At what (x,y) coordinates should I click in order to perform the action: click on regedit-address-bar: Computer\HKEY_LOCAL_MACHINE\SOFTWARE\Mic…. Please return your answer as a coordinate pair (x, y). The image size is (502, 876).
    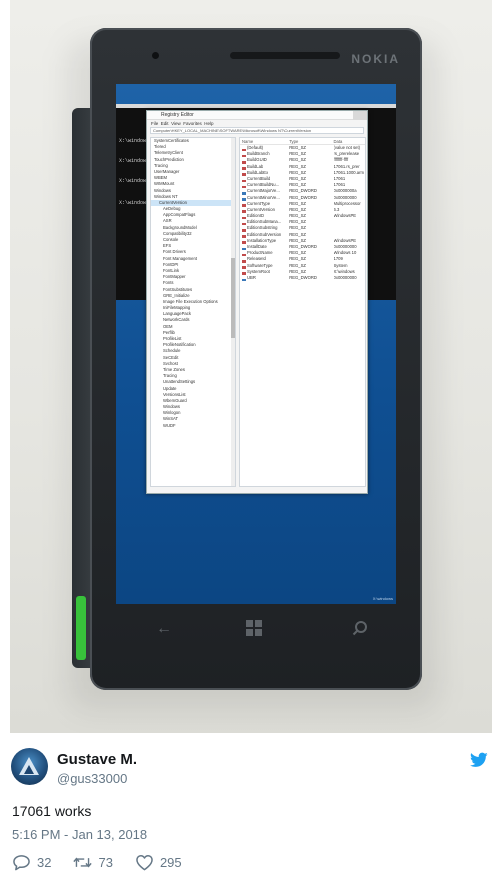
    Looking at the image, I should click on (257, 130).